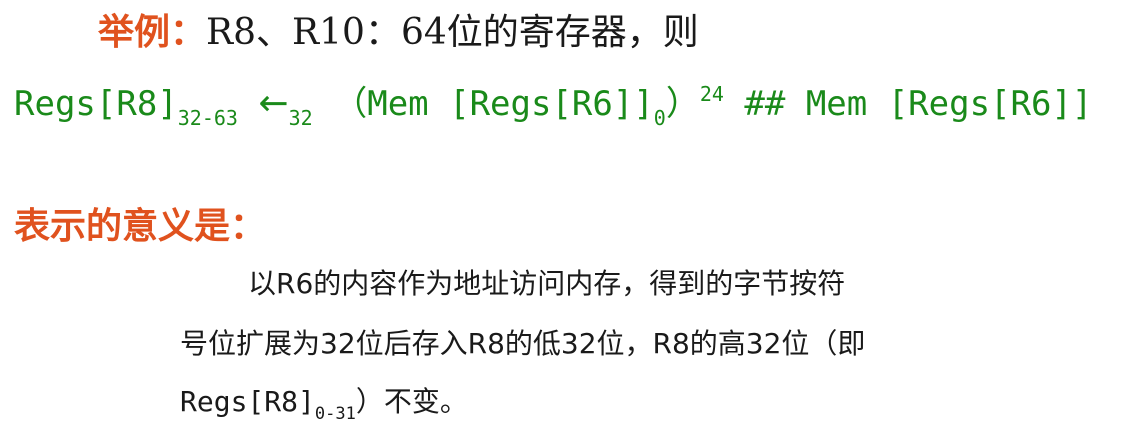 The width and height of the screenshot is (1145, 429). I want to click on meaning-heading: 表示的意义是：, so click(140, 226).